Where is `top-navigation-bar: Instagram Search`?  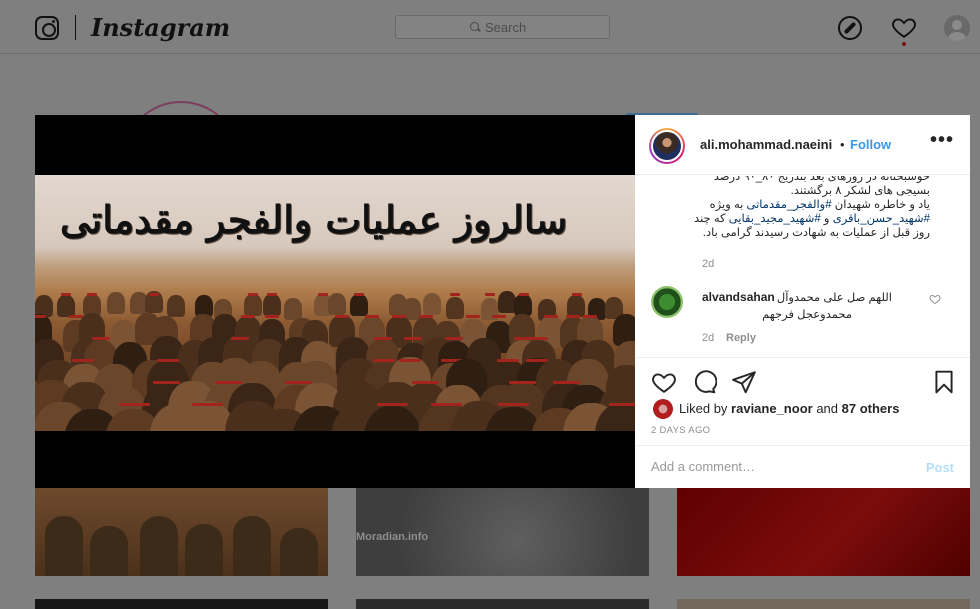
top-navigation-bar: Instagram Search is located at coordinates (490, 27).